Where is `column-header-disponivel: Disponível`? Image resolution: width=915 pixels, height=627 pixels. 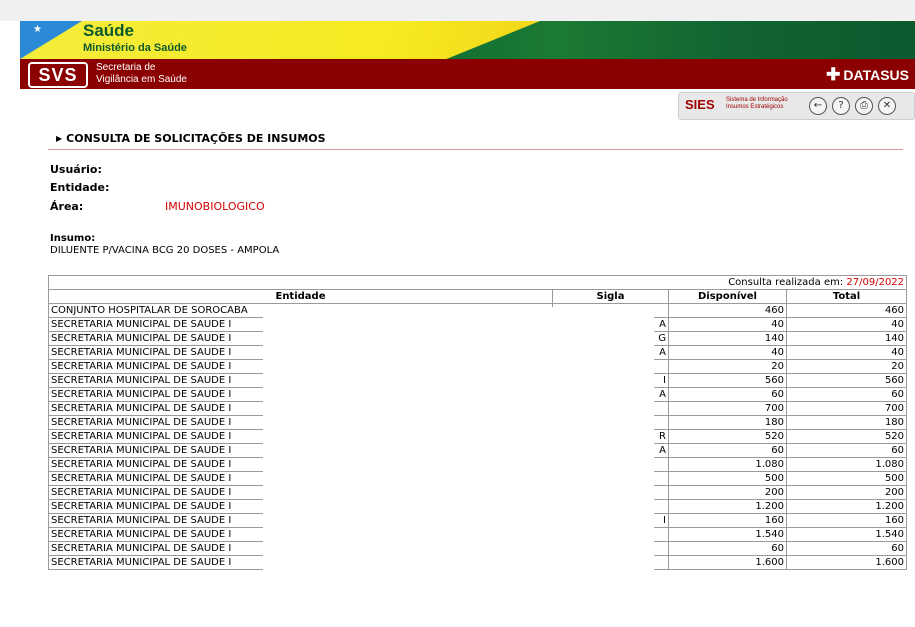 column-header-disponivel: Disponível is located at coordinates (727, 296).